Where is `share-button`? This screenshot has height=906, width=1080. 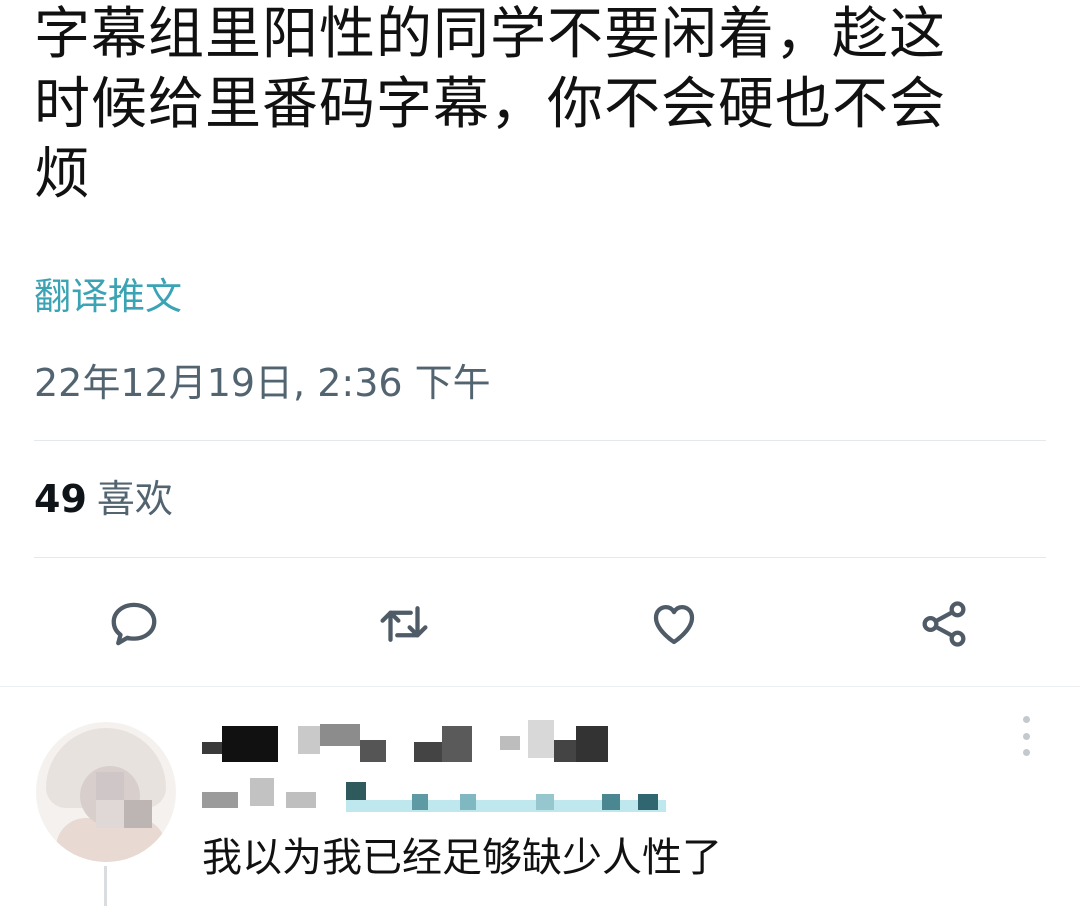
share-button is located at coordinates (944, 624).